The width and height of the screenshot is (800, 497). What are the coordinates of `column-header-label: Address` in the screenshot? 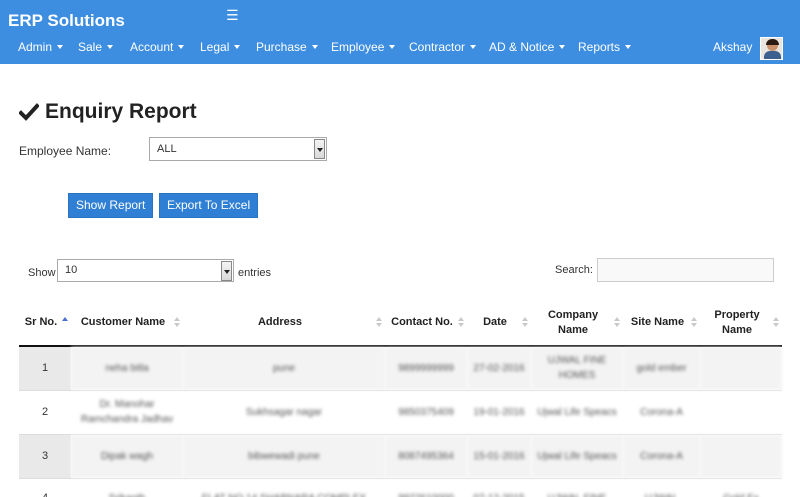 It's located at (280, 322).